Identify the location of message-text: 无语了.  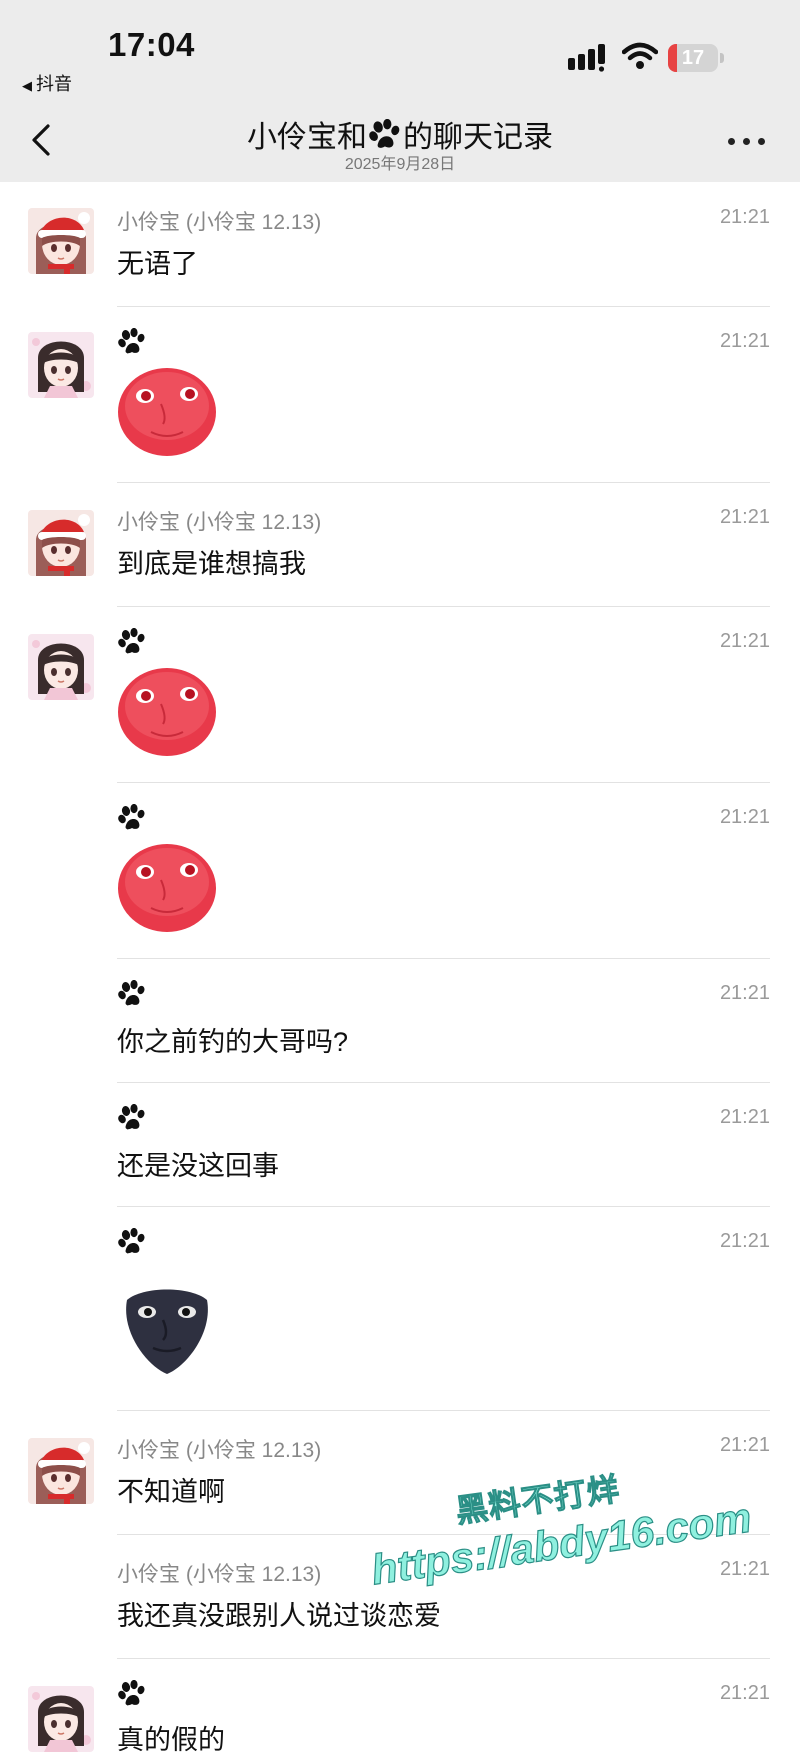
(157, 264).